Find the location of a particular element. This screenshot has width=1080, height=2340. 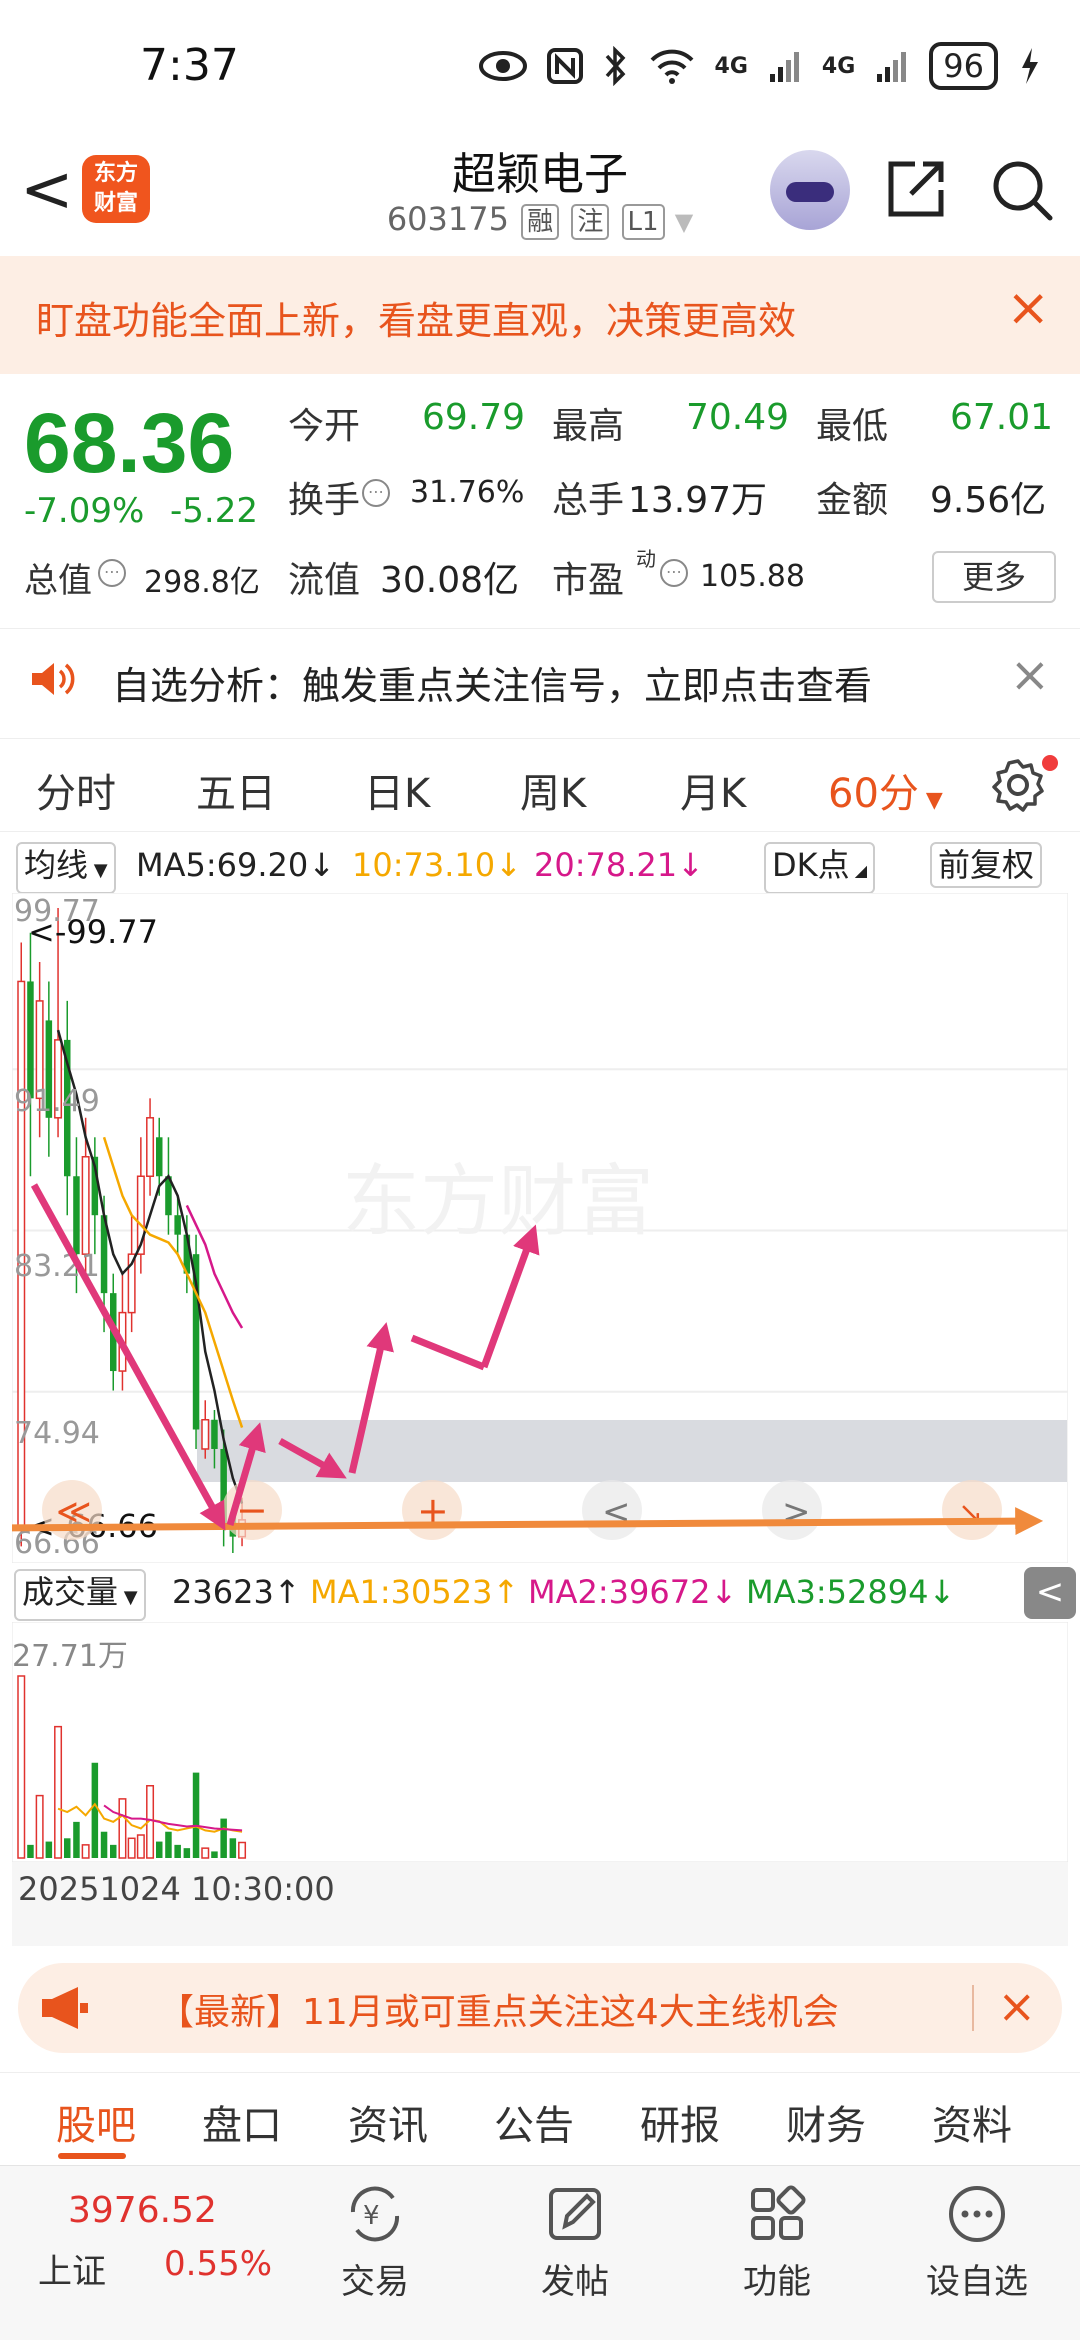

nav-post-label: 发帖 is located at coordinates (575, 2282).